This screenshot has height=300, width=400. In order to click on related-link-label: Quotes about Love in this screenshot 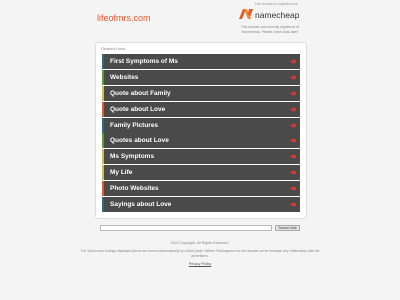, I will do `click(139, 141)`.